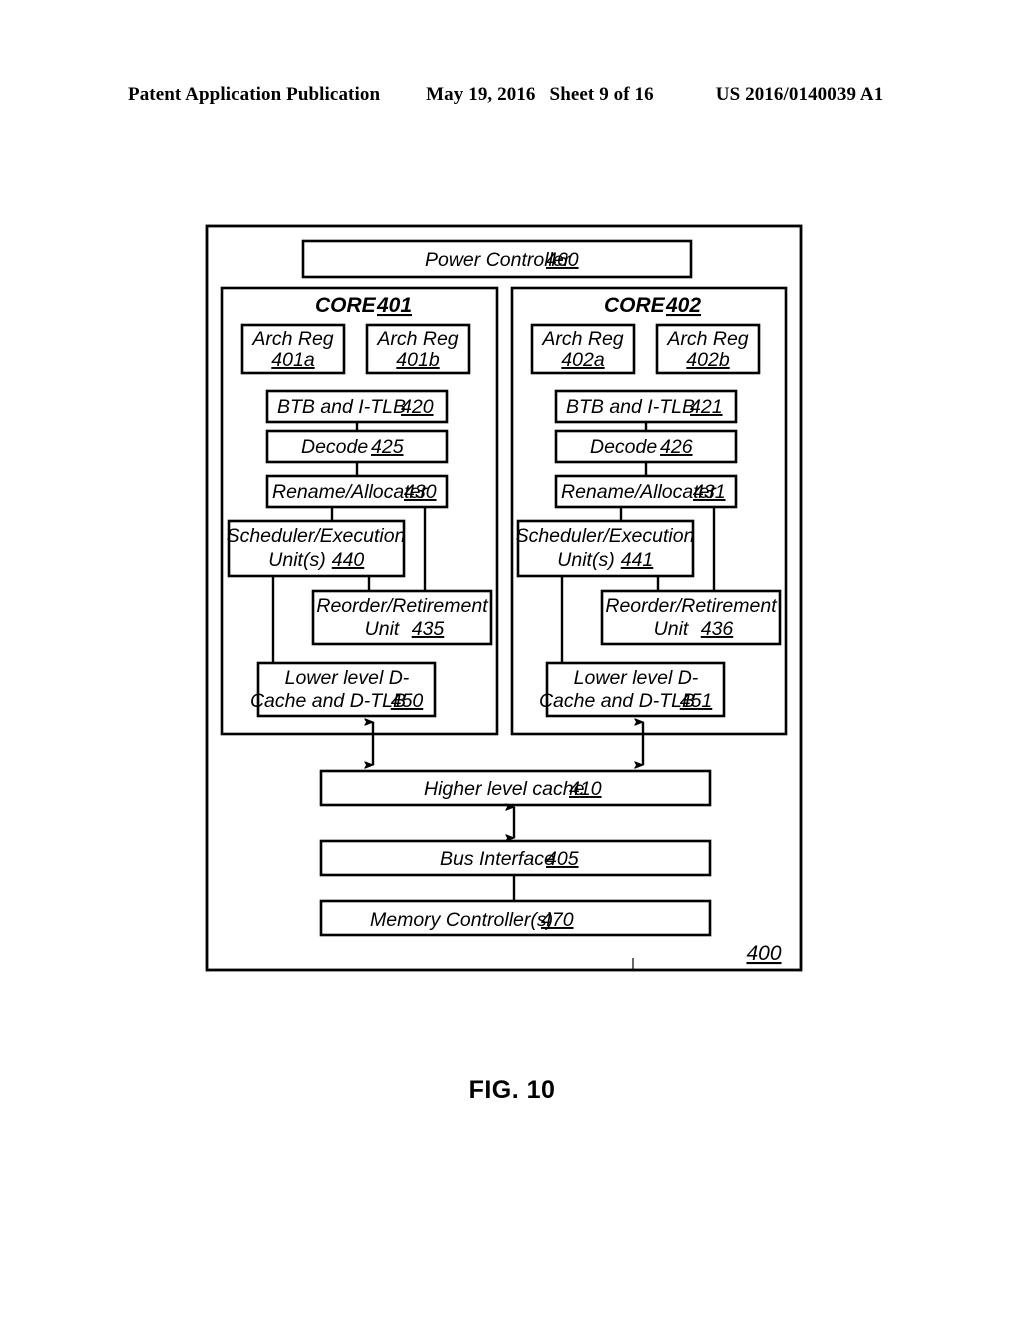 The width and height of the screenshot is (1024, 1320). Describe the element at coordinates (562, 260) in the screenshot. I see `power-controller-ref: 460` at that location.